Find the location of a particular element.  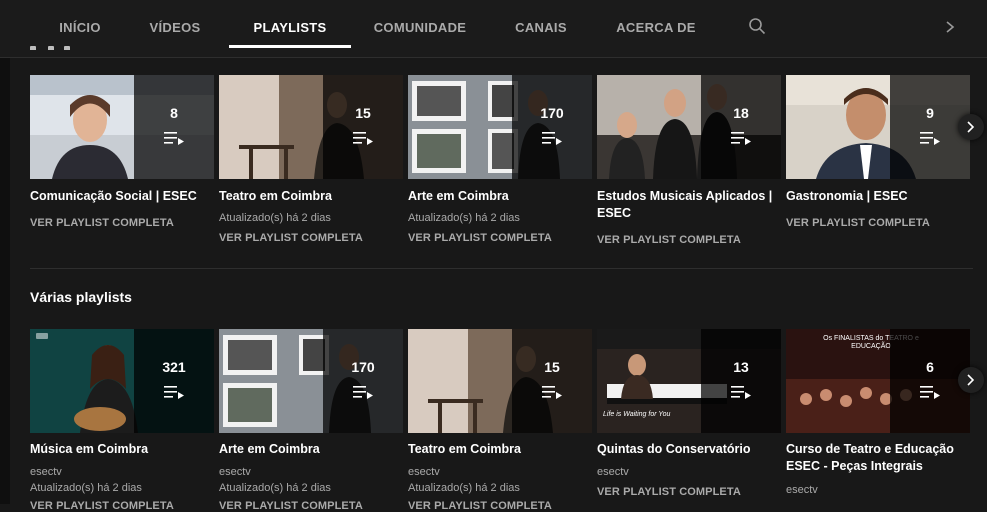

section-title-cutoff is located at coordinates (70, 45).